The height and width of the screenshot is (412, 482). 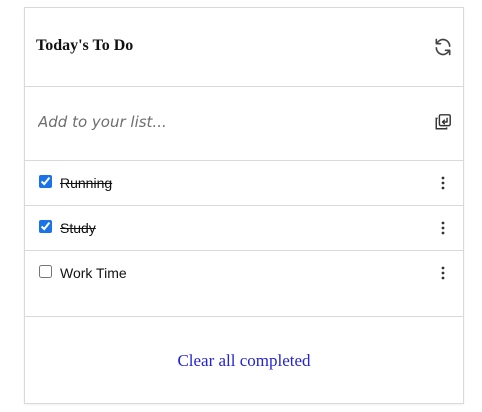 What do you see at coordinates (86, 183) in the screenshot?
I see `todo-label: Running` at bounding box center [86, 183].